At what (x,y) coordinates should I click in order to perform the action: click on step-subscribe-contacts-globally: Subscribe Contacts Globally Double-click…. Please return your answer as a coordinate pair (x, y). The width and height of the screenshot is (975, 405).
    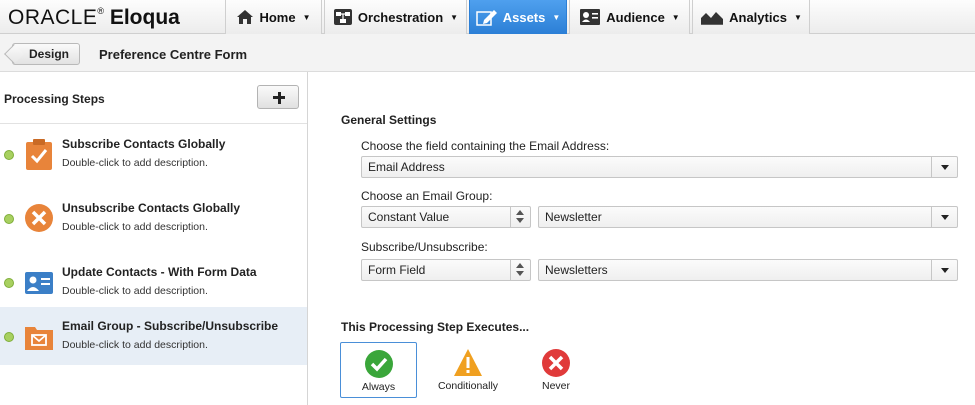
    Looking at the image, I should click on (153, 154).